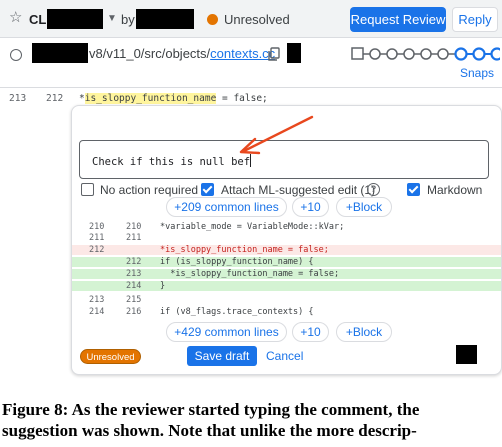 The image size is (502, 447). What do you see at coordinates (475, 19) in the screenshot?
I see `reply-button: Reply` at bounding box center [475, 19].